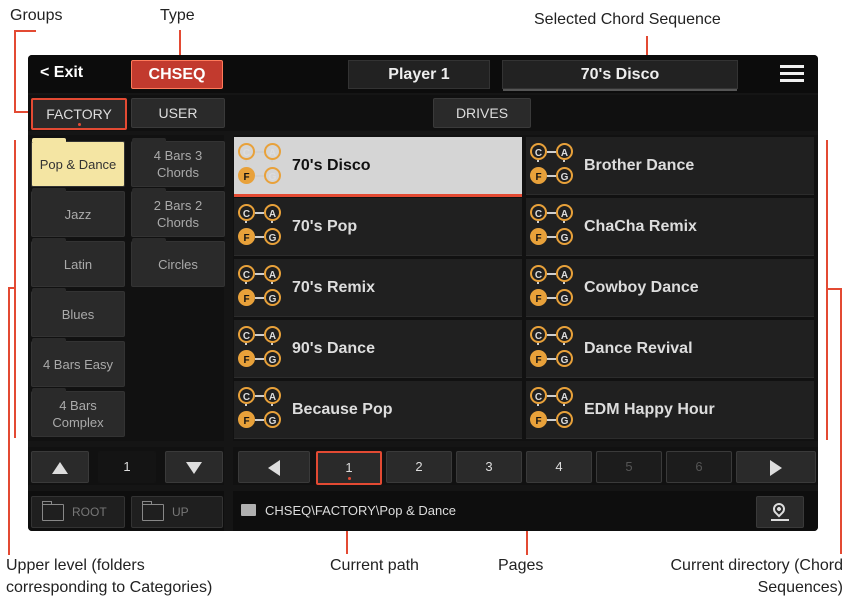  Describe the element at coordinates (109, 587) in the screenshot. I see `annotation-upper-level-line2: corresponding to Categories)` at that location.